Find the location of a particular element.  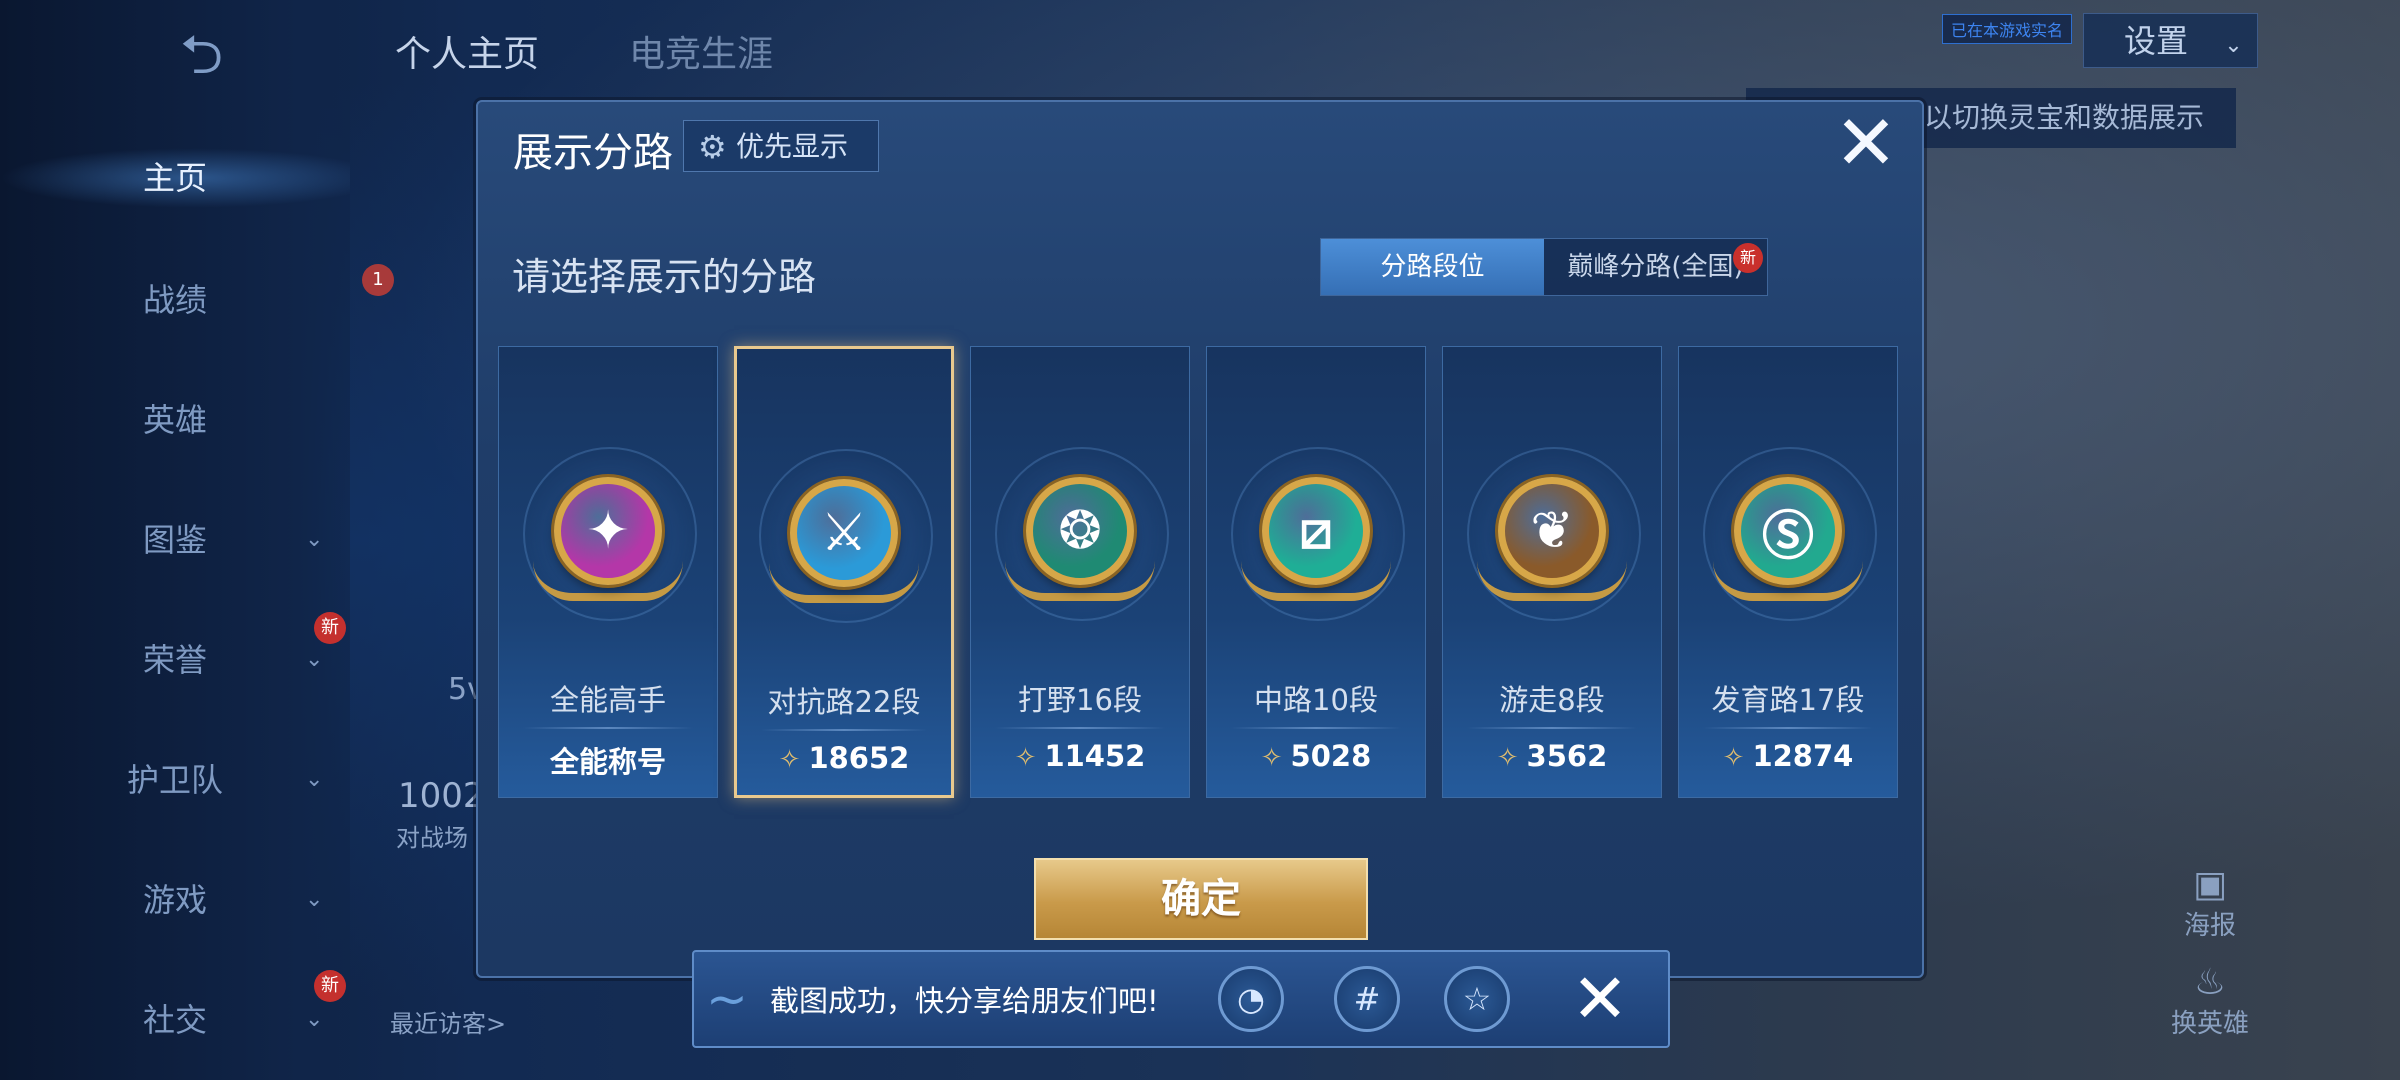

lane-score: ✧ 18652 is located at coordinates (844, 758).